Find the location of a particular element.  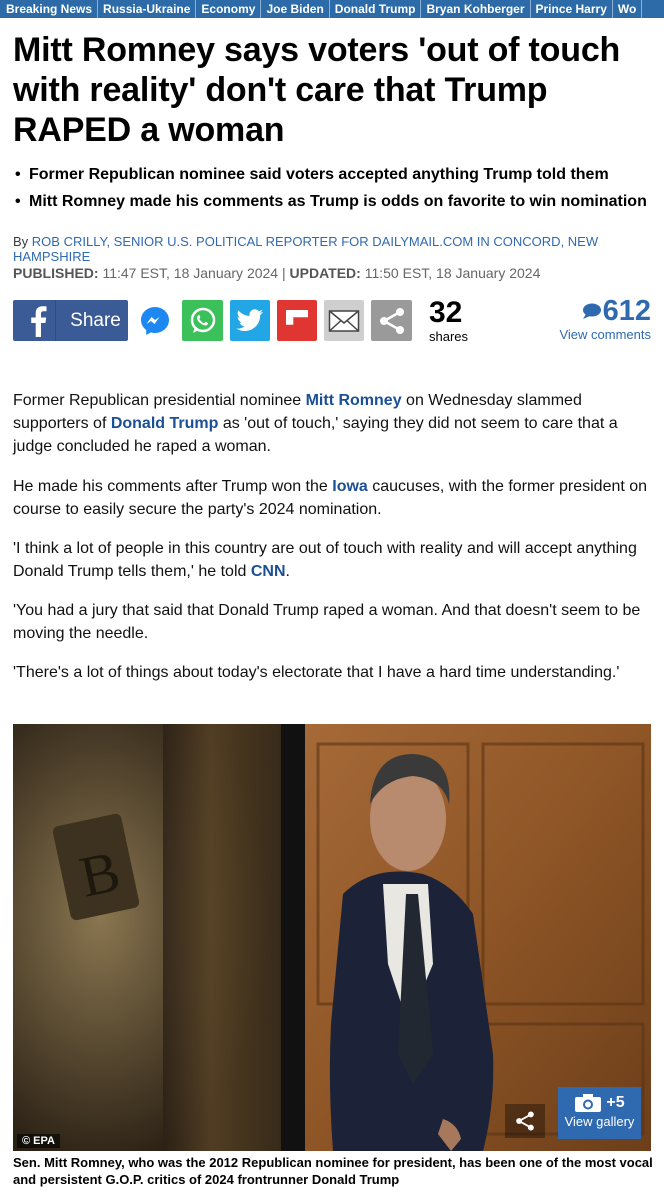

whatsapp-icon is located at coordinates (202, 320).